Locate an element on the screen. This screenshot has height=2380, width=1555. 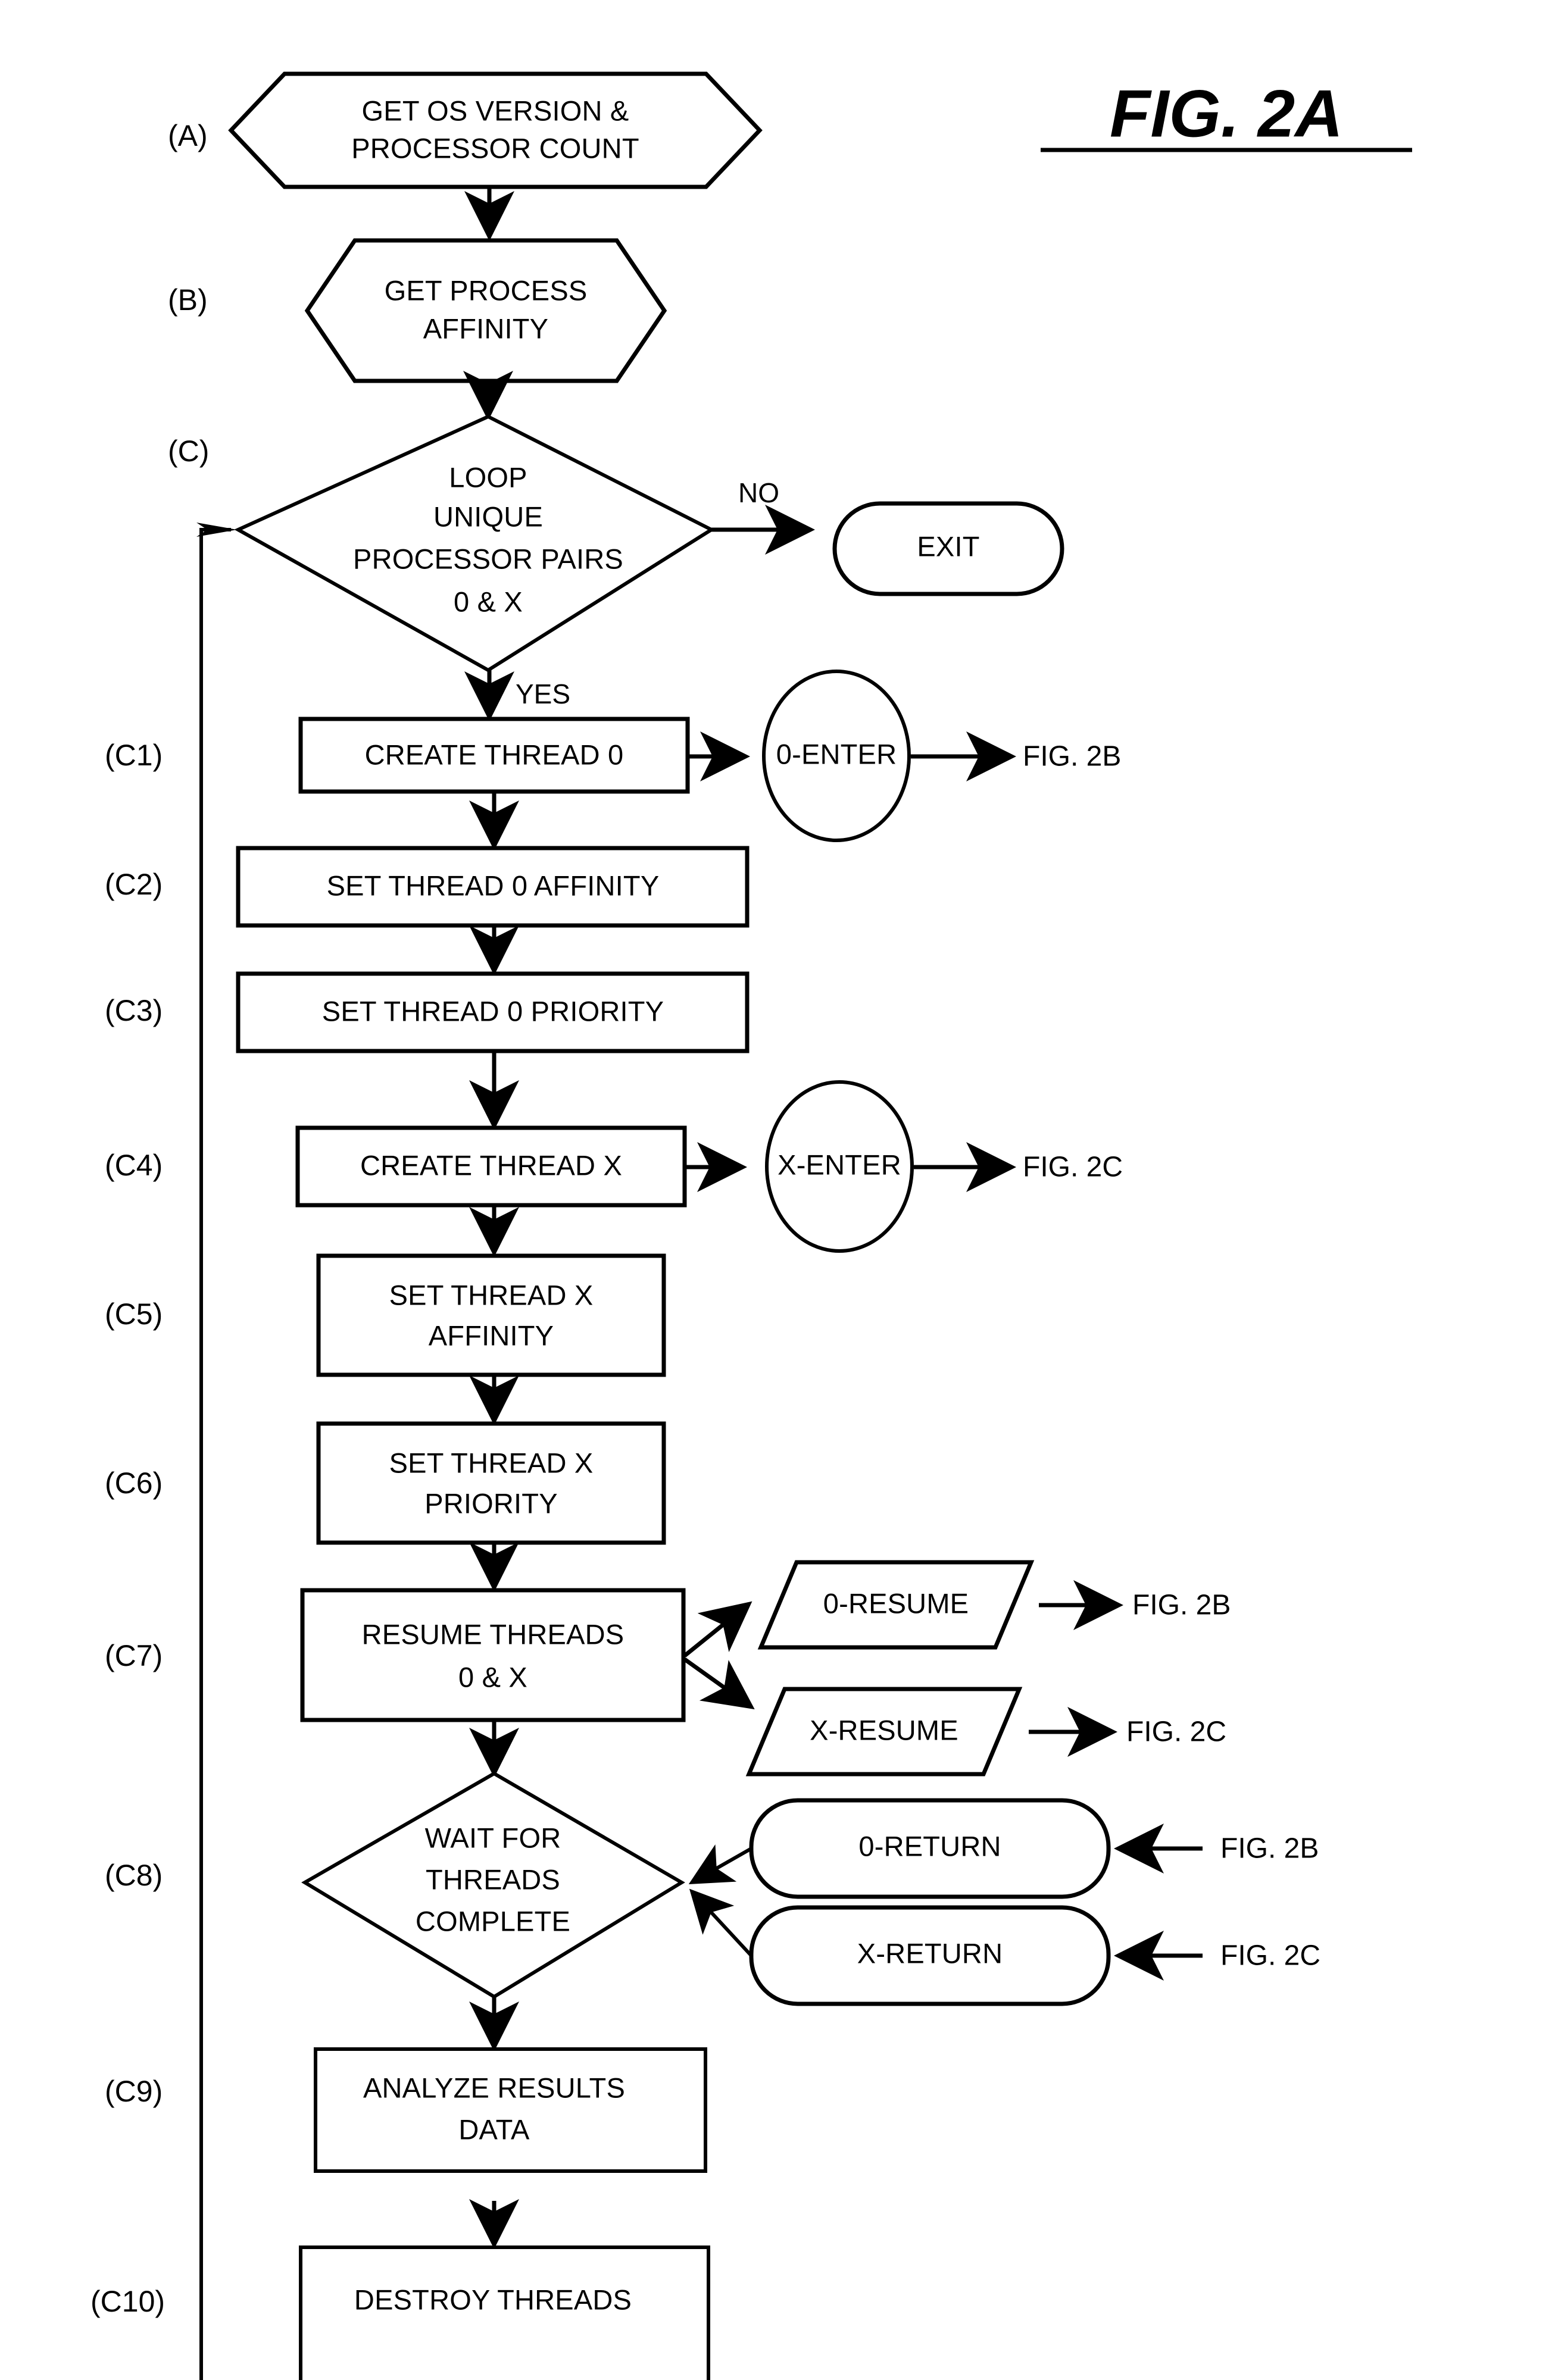
step-label-c: (C) is located at coordinates (188, 451).